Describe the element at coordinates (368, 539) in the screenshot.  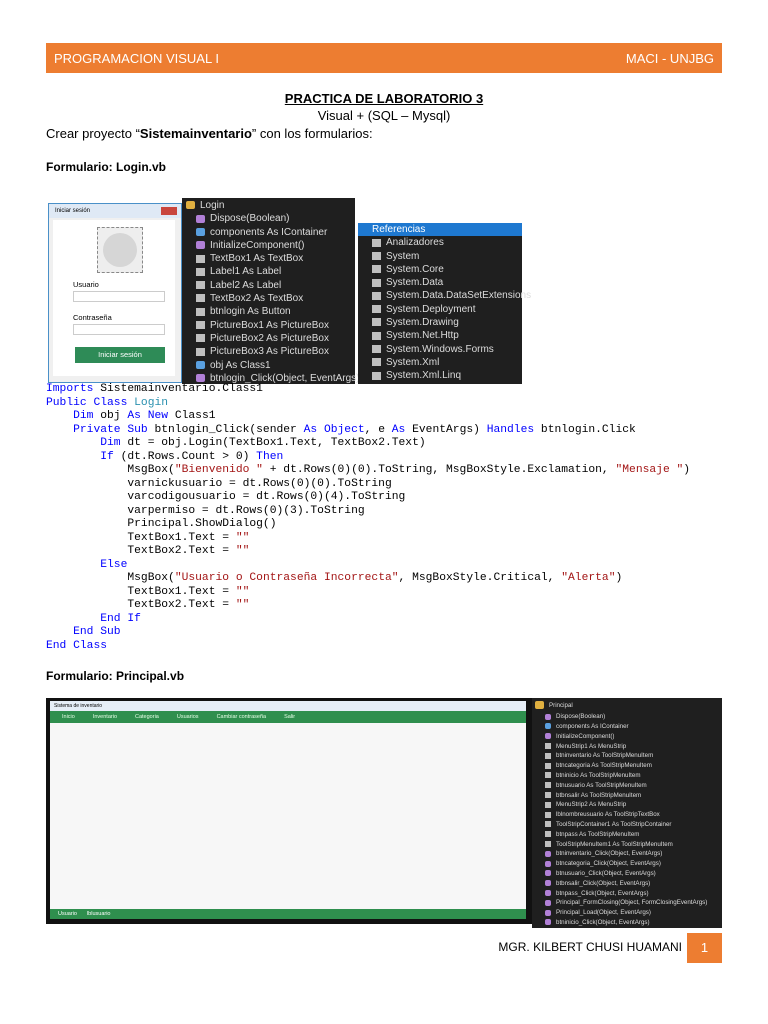
I see `code-line: TextBox1.Text = ""` at that location.